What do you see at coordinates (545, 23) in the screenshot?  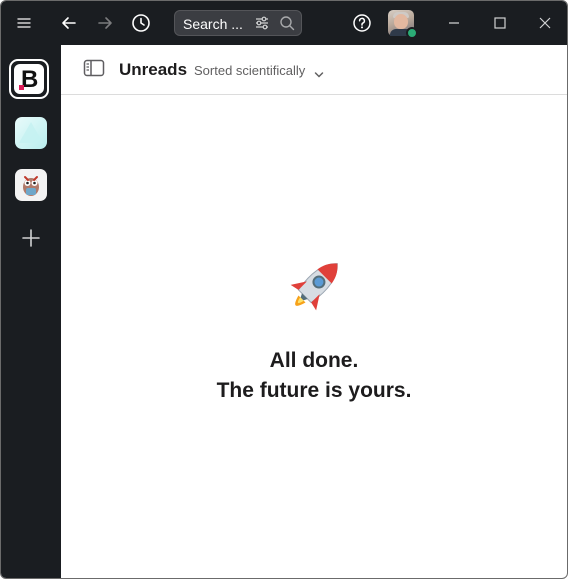 I see `close-icon` at bounding box center [545, 23].